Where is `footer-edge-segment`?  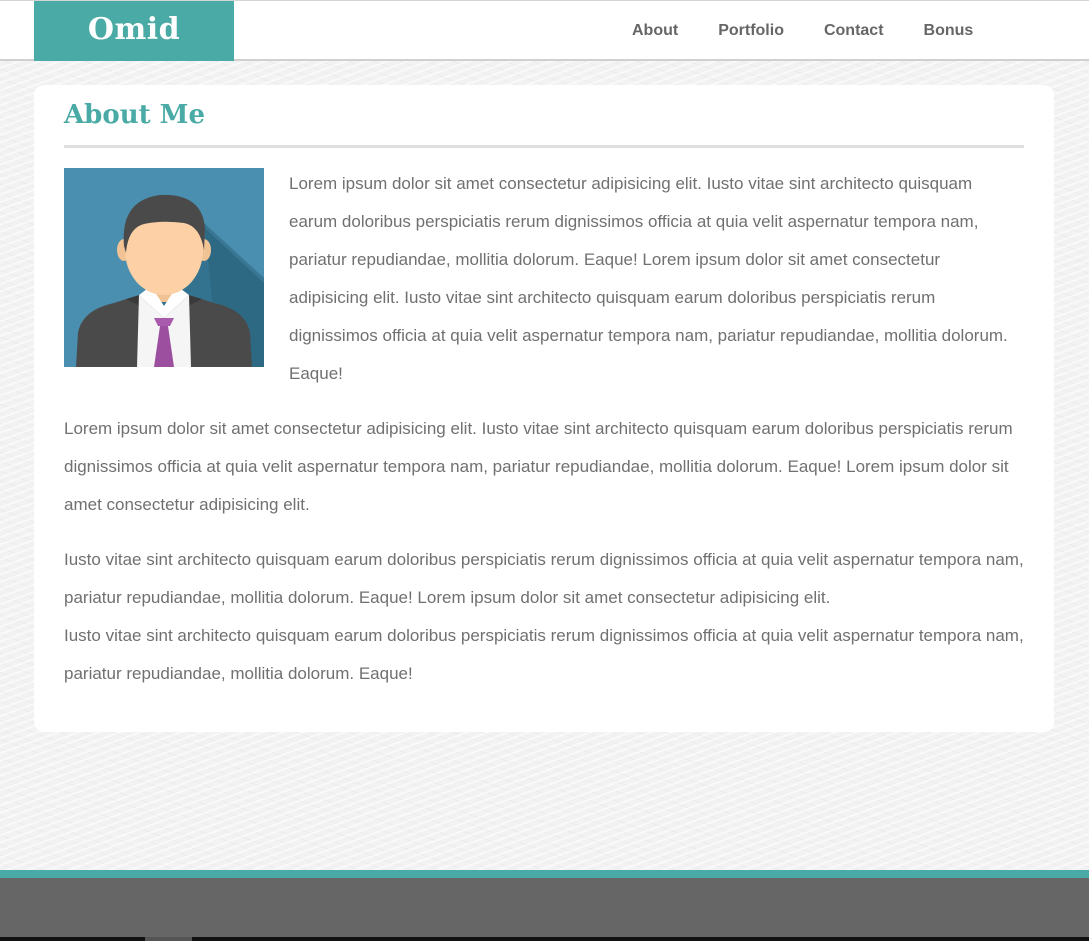 footer-edge-segment is located at coordinates (168, 939).